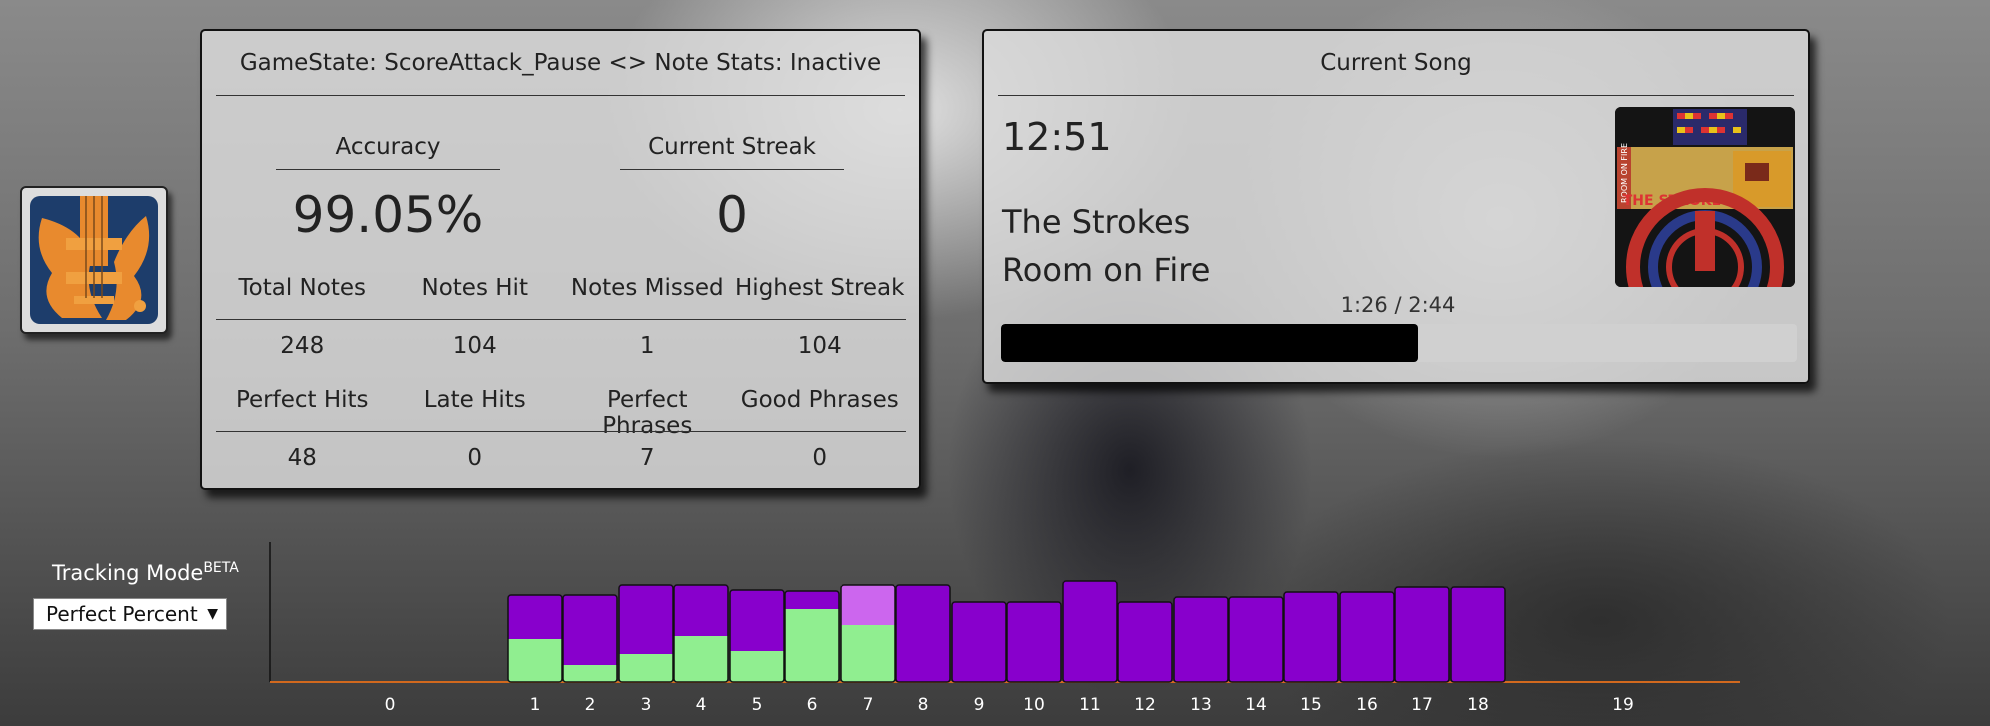 This screenshot has width=1990, height=726. I want to click on x-tick-19: 19, so click(1623, 705).